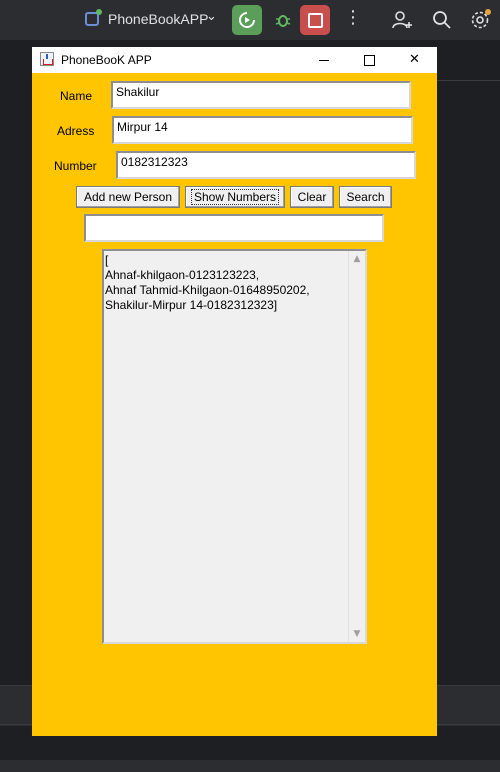 Image resolution: width=500 pixels, height=772 pixels. I want to click on java-icon, so click(47, 59).